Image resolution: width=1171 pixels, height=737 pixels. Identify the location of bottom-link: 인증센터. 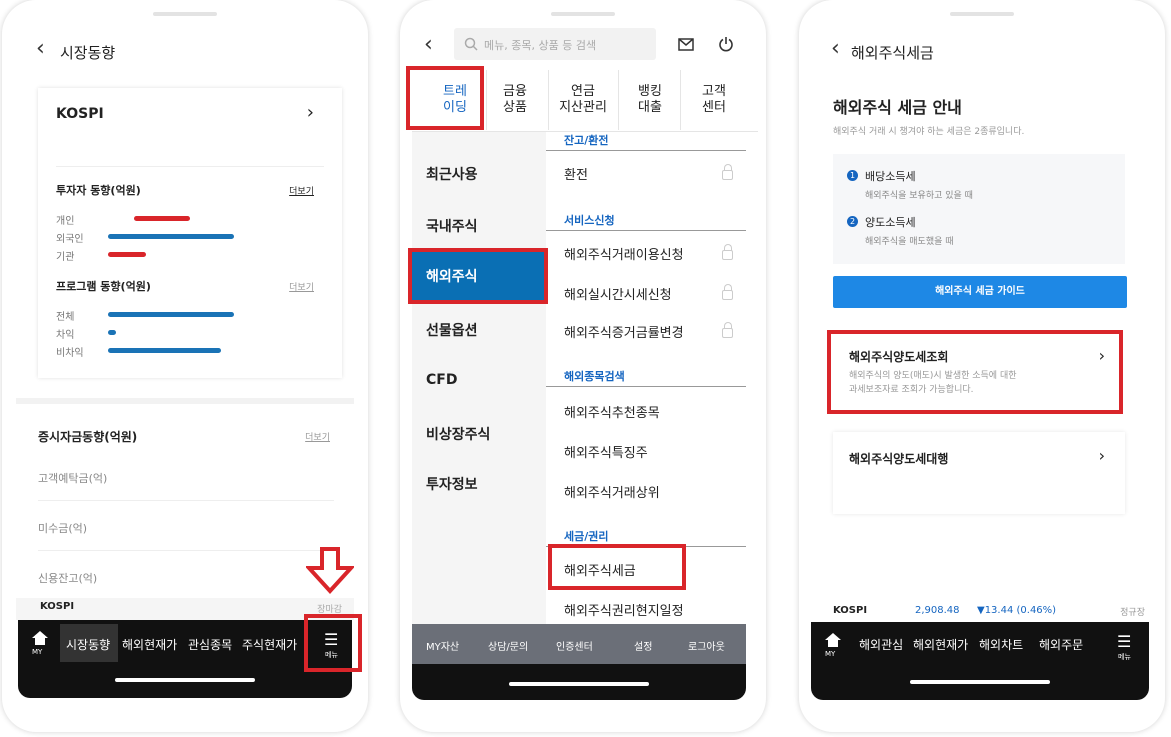
(574, 645).